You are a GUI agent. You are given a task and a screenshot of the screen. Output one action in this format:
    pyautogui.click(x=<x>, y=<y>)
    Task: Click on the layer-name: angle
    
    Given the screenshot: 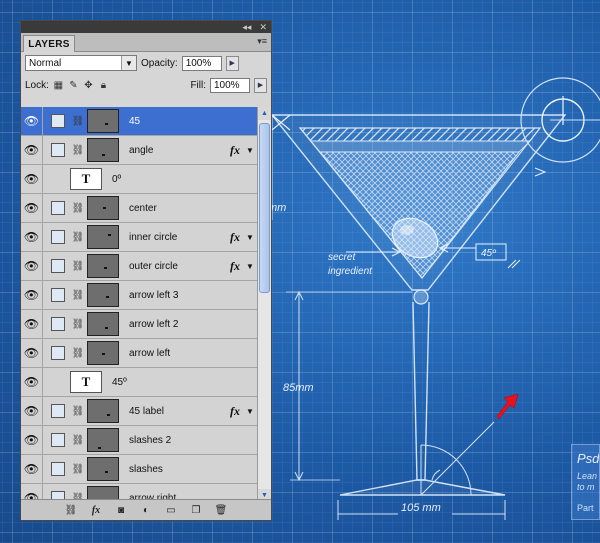 What is the action you would take?
    pyautogui.click(x=178, y=150)
    